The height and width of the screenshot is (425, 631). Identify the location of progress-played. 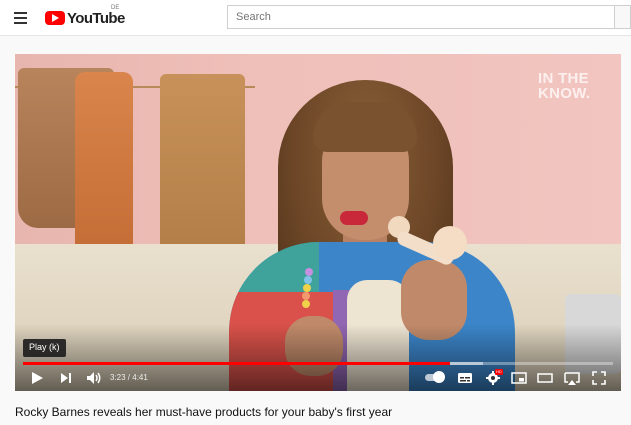
(237, 363).